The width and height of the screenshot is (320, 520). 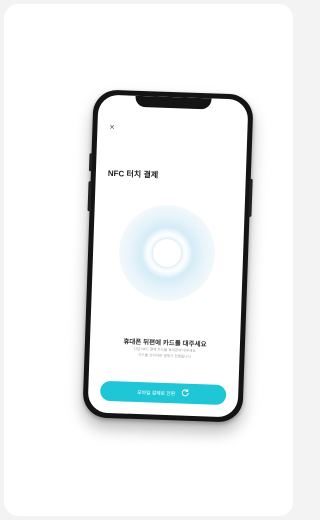 I want to click on page-title: NFC 터치 결제, so click(x=133, y=174).